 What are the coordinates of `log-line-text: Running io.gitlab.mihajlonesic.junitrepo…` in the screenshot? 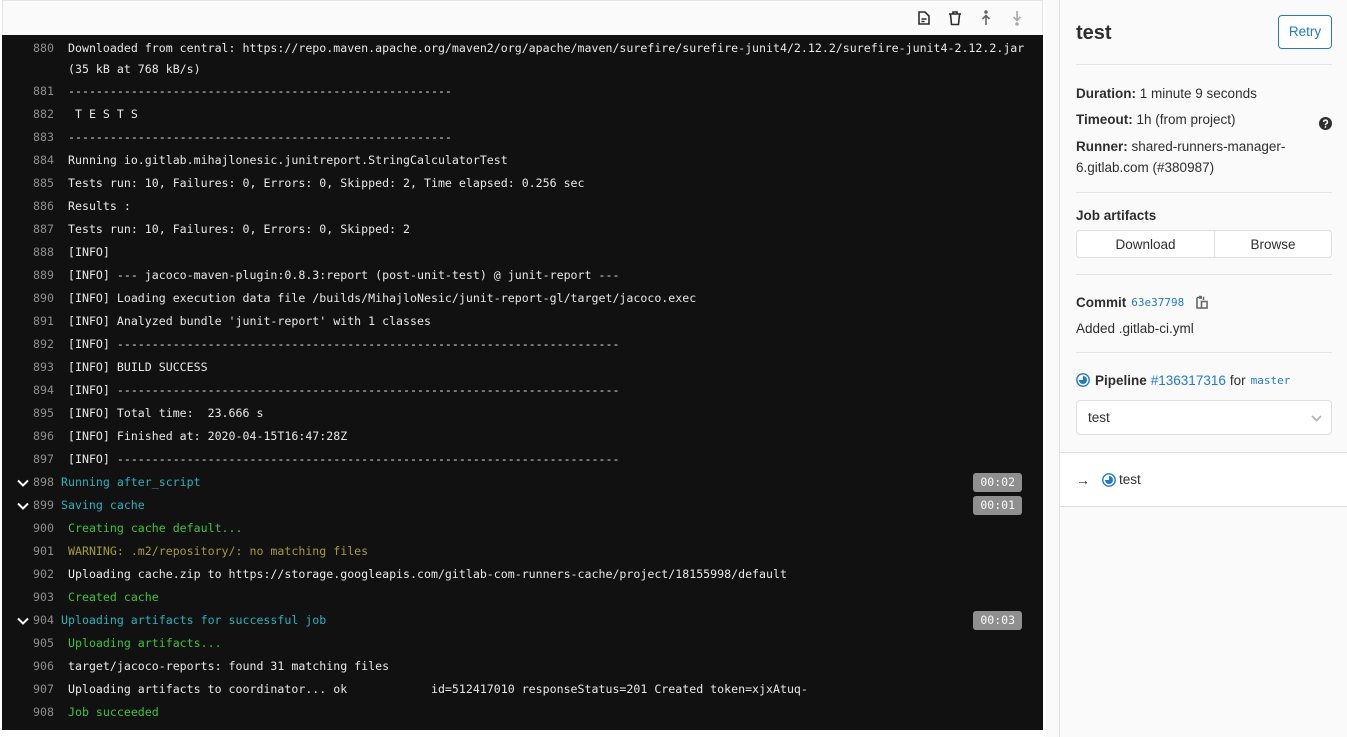 It's located at (288, 160).